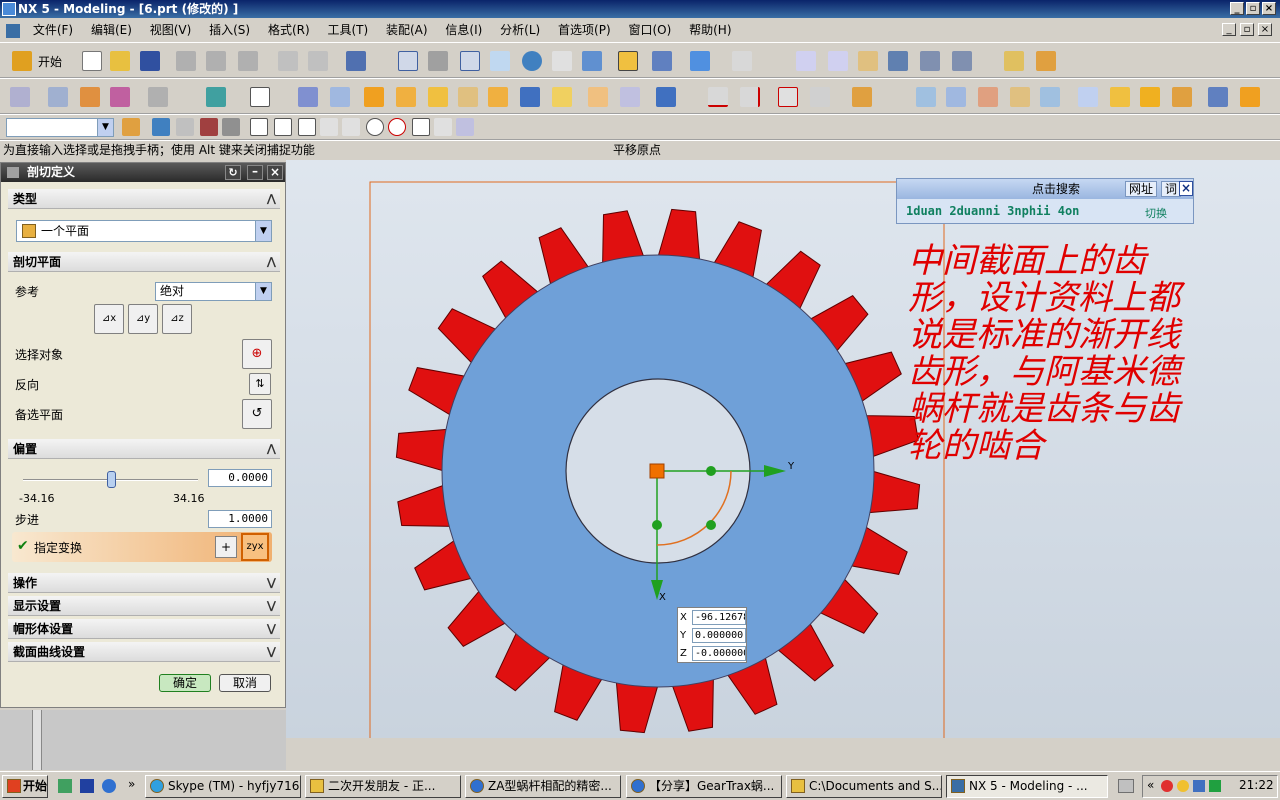 This screenshot has height=800, width=1280. I want to click on line-icon, so click(718, 97).